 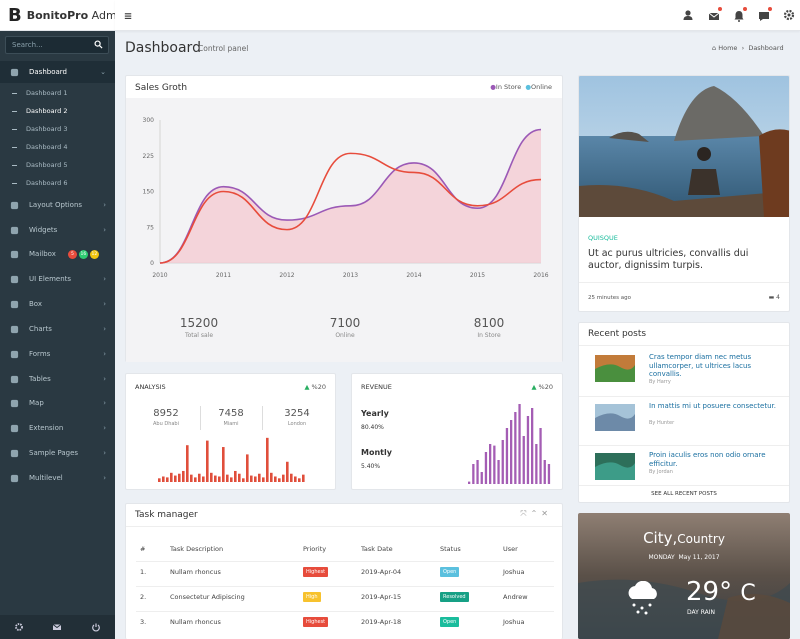 I want to click on x-tick-label: 2012, so click(x=286, y=275).